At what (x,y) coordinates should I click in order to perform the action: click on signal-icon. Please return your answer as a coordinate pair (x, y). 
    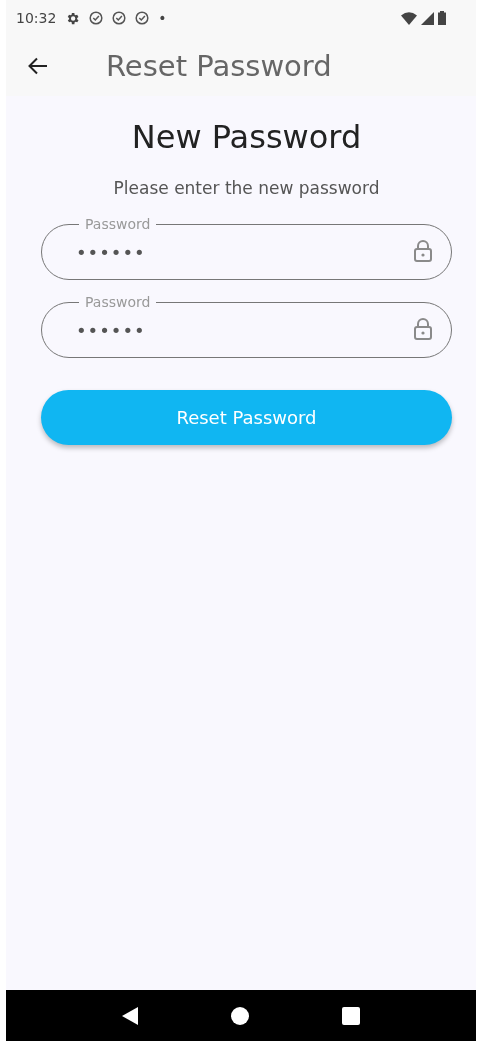
    Looking at the image, I should click on (427, 18).